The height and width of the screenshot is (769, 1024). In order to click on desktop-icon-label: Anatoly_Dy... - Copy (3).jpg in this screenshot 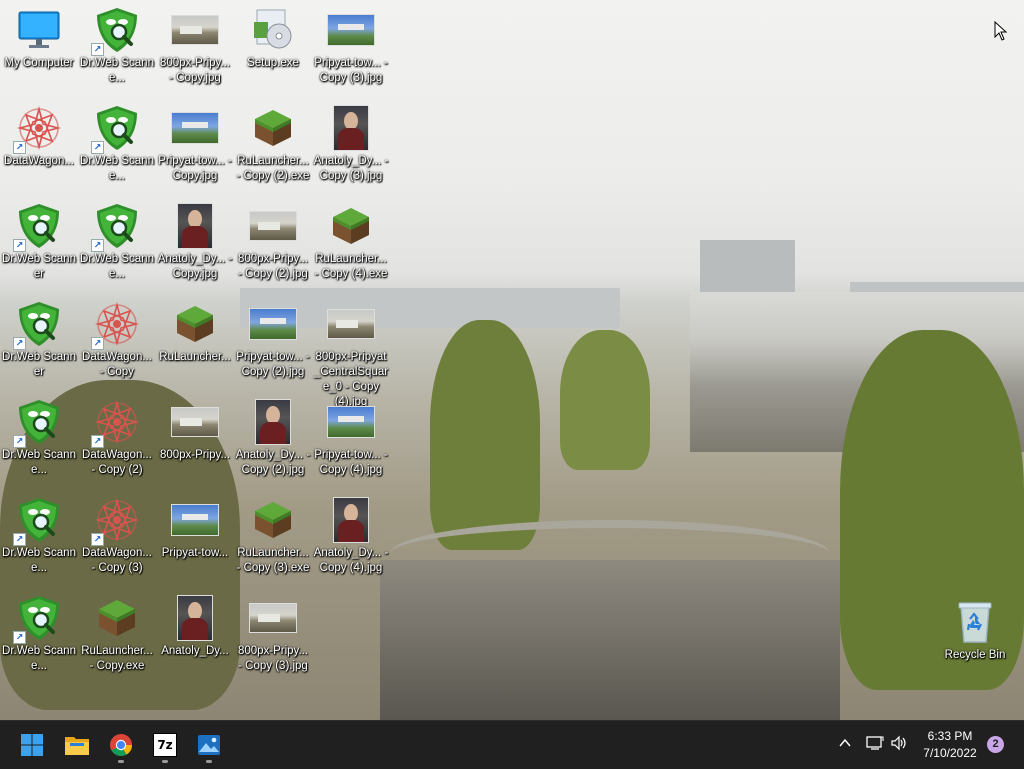, I will do `click(351, 168)`.